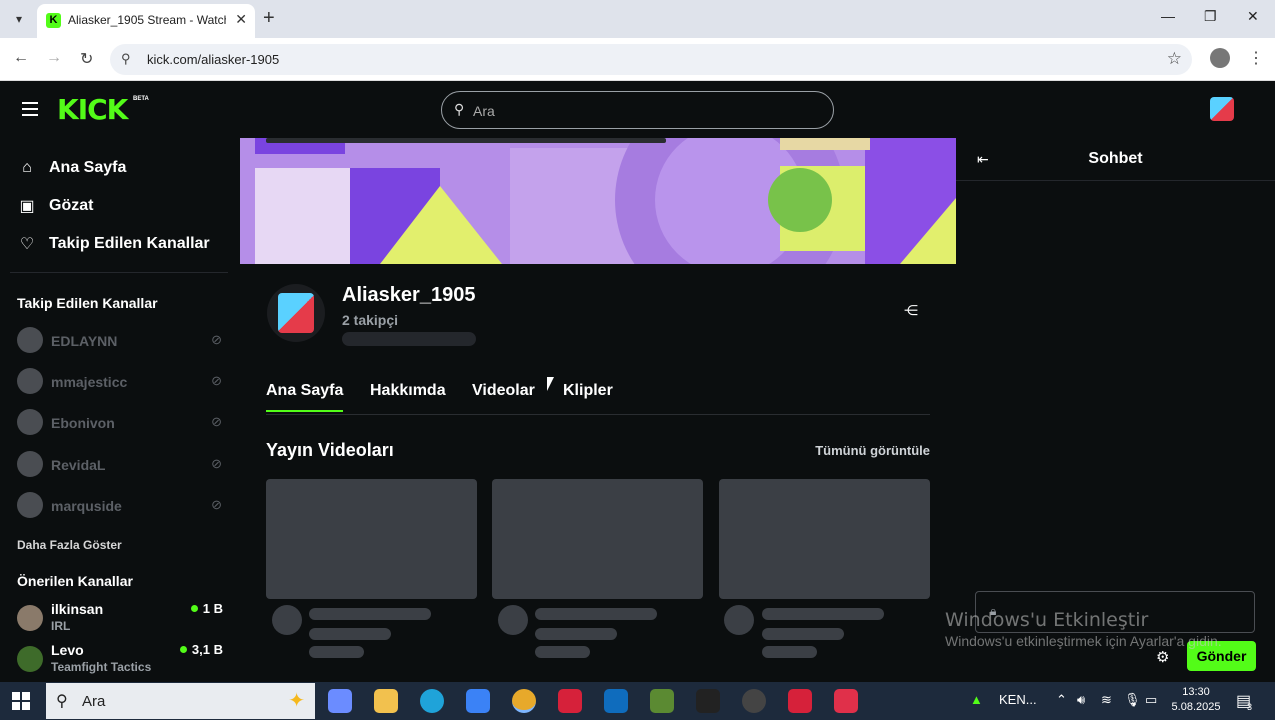 The height and width of the screenshot is (720, 1275). Describe the element at coordinates (1196, 700) in the screenshot. I see `clock: 13:30 5.08.2025` at that location.